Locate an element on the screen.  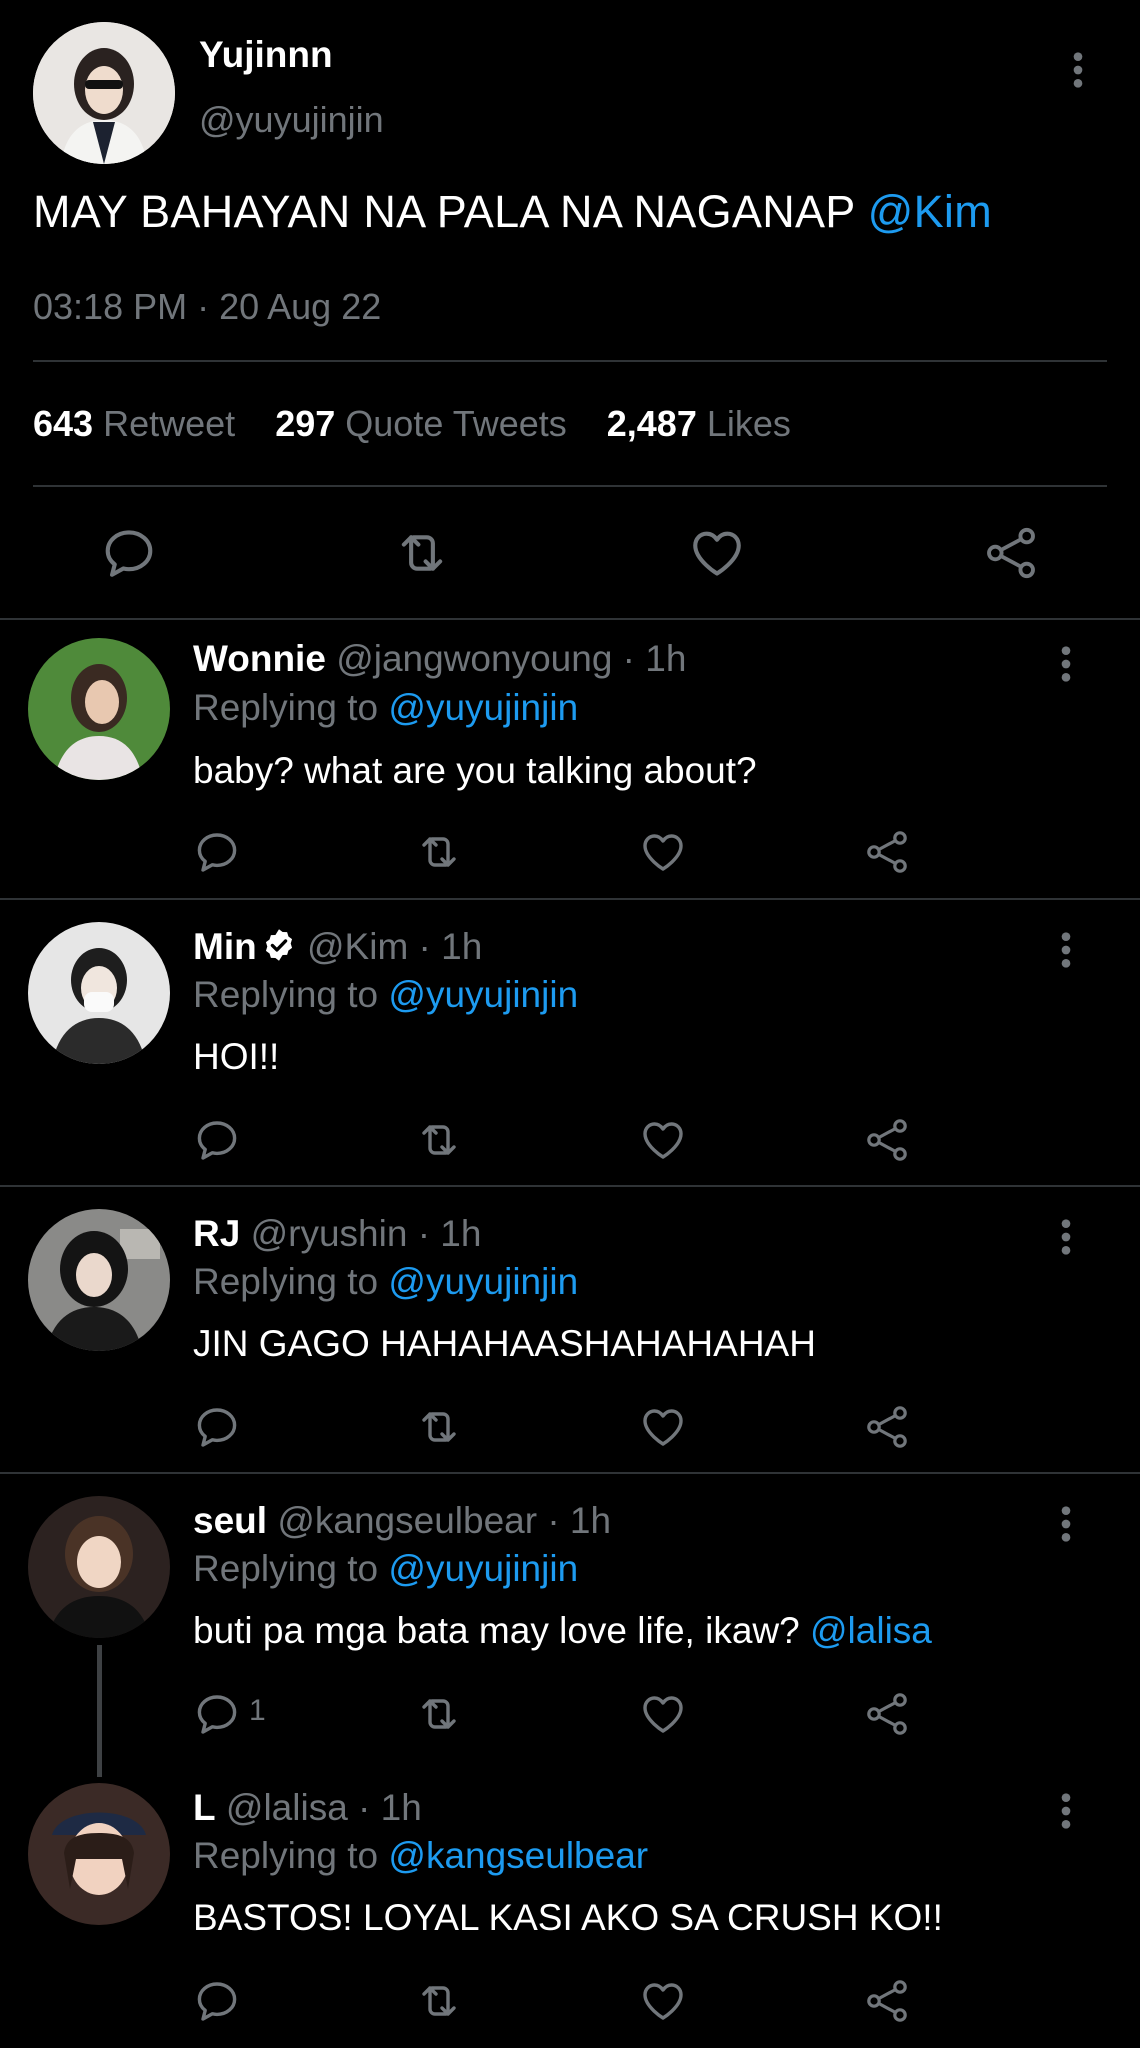
retweets-stat: 643 Retweet is located at coordinates (134, 423).